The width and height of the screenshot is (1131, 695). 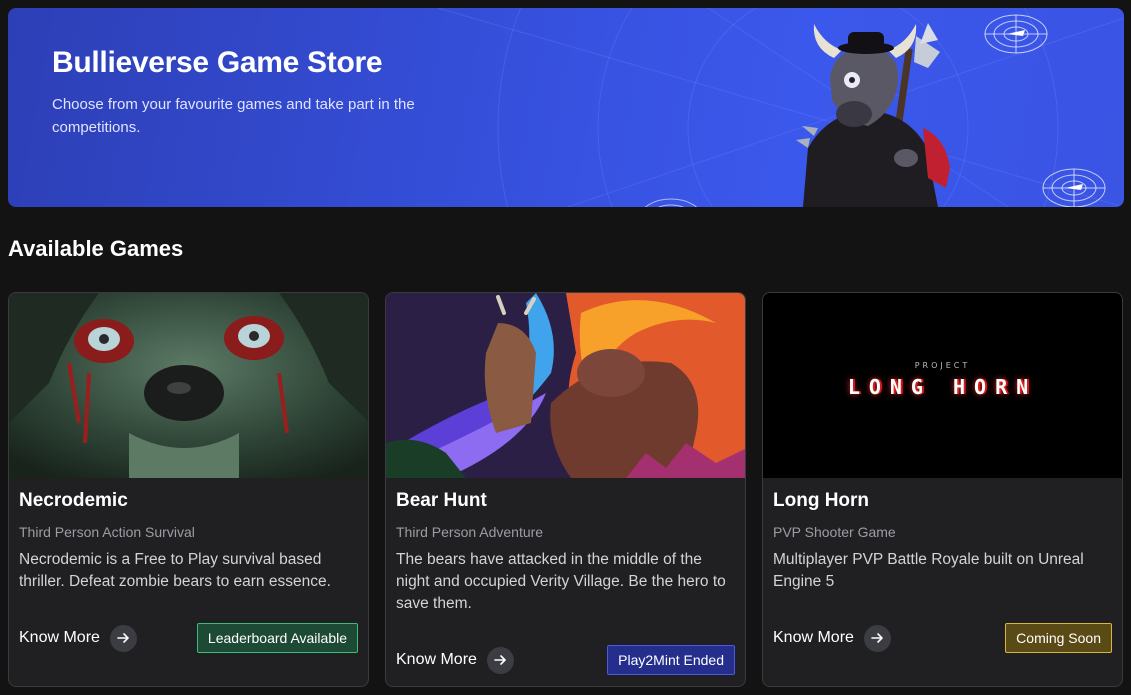 What do you see at coordinates (188, 638) in the screenshot?
I see `card-footer: Know More Leaderboard Available` at bounding box center [188, 638].